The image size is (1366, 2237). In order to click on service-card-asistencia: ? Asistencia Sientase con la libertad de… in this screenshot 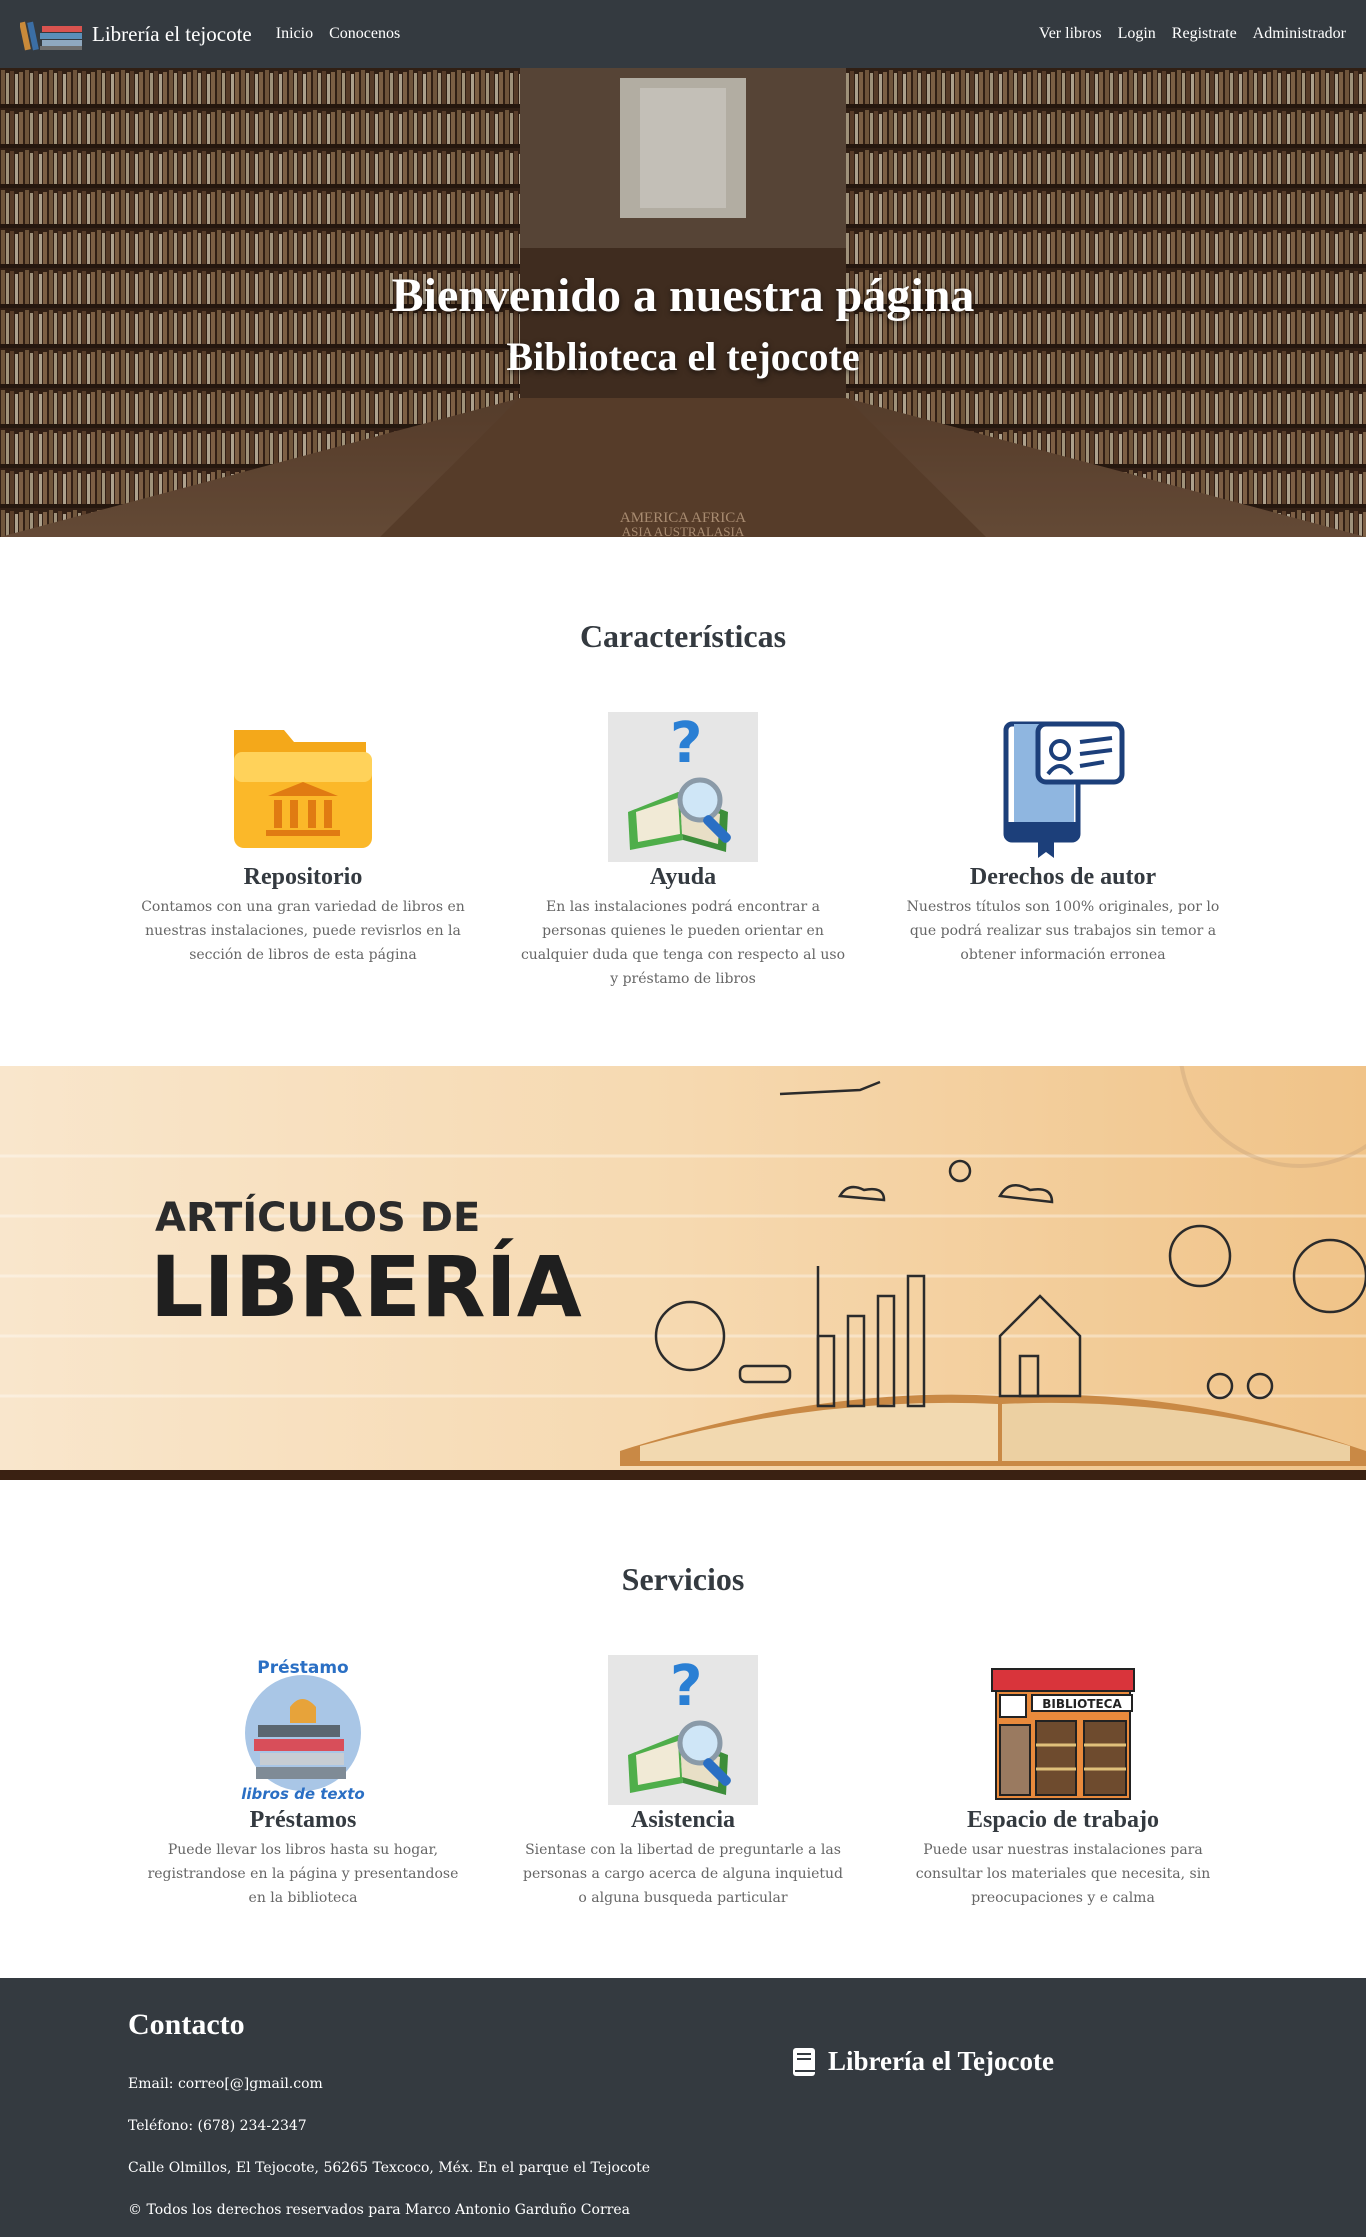, I will do `click(683, 1782)`.